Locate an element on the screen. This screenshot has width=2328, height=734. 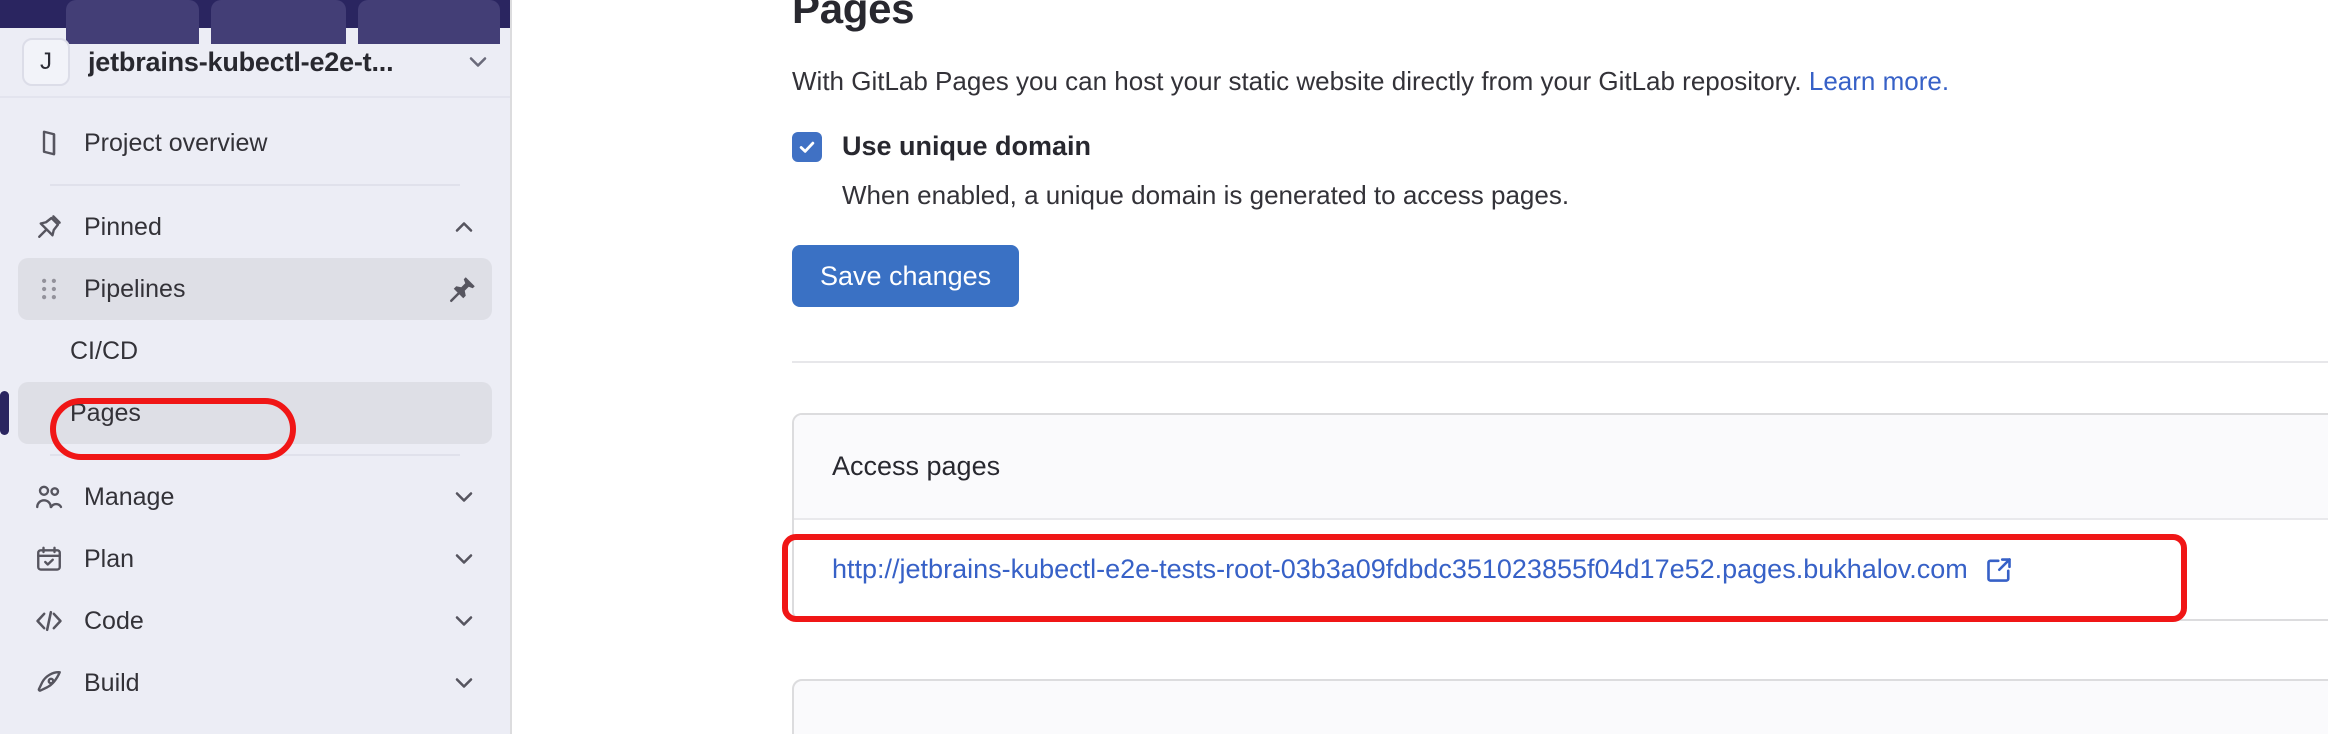
sidebar-item-cicd: CI/CD is located at coordinates (255, 351).